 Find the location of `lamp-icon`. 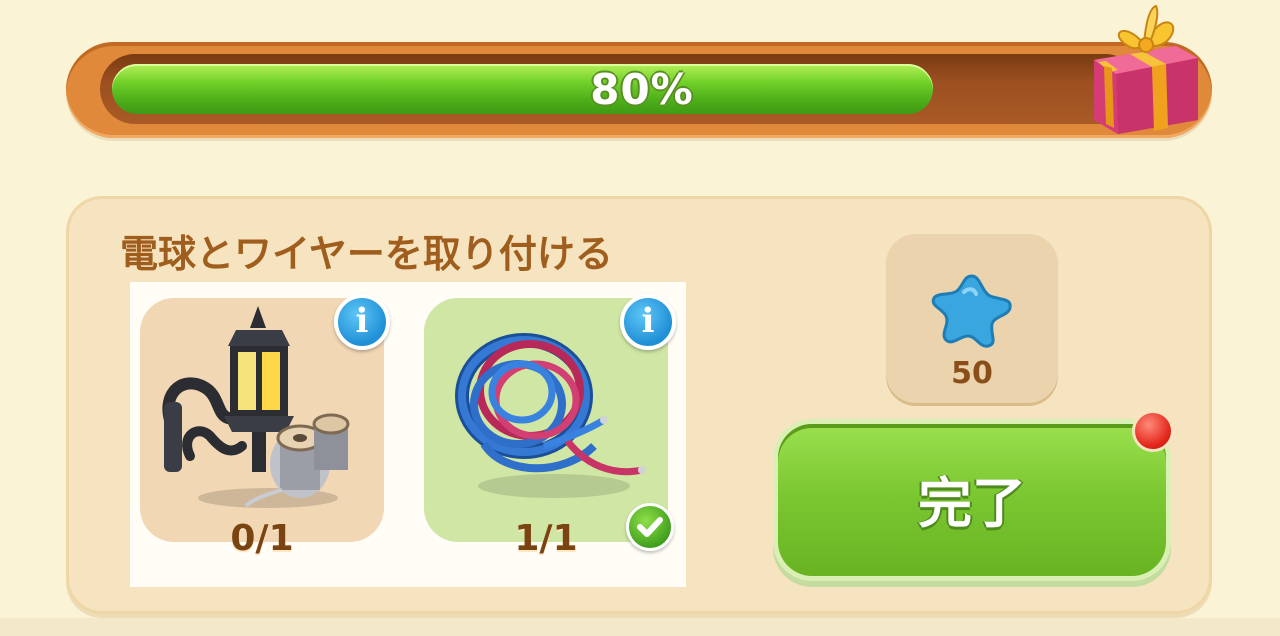

lamp-icon is located at coordinates (256, 407).